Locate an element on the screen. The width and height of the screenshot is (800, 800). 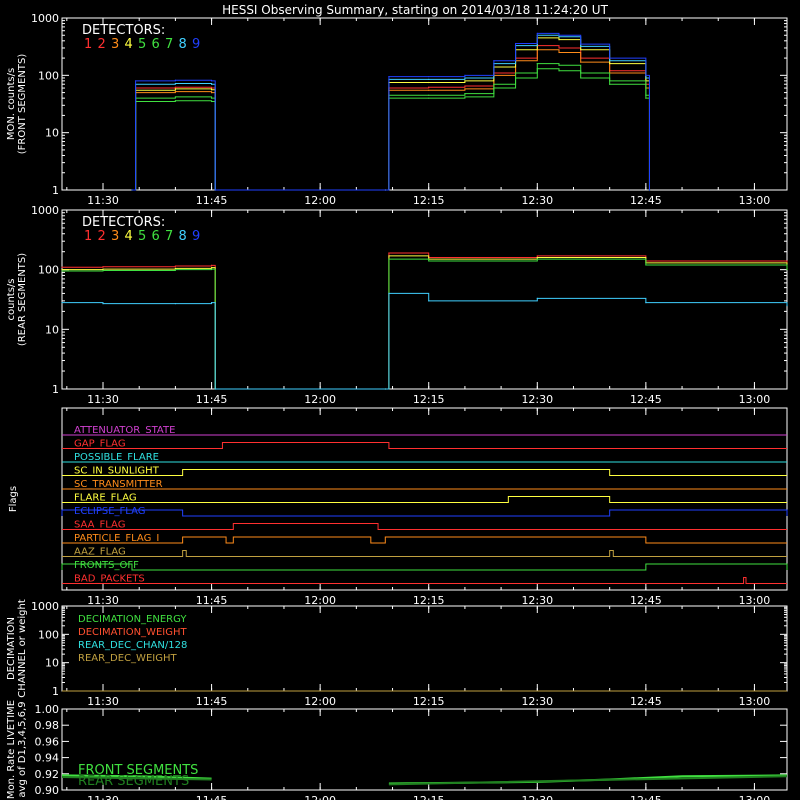
flag-label-eclipse-flag: ECLIPSE_FLAG is located at coordinates (109, 511).